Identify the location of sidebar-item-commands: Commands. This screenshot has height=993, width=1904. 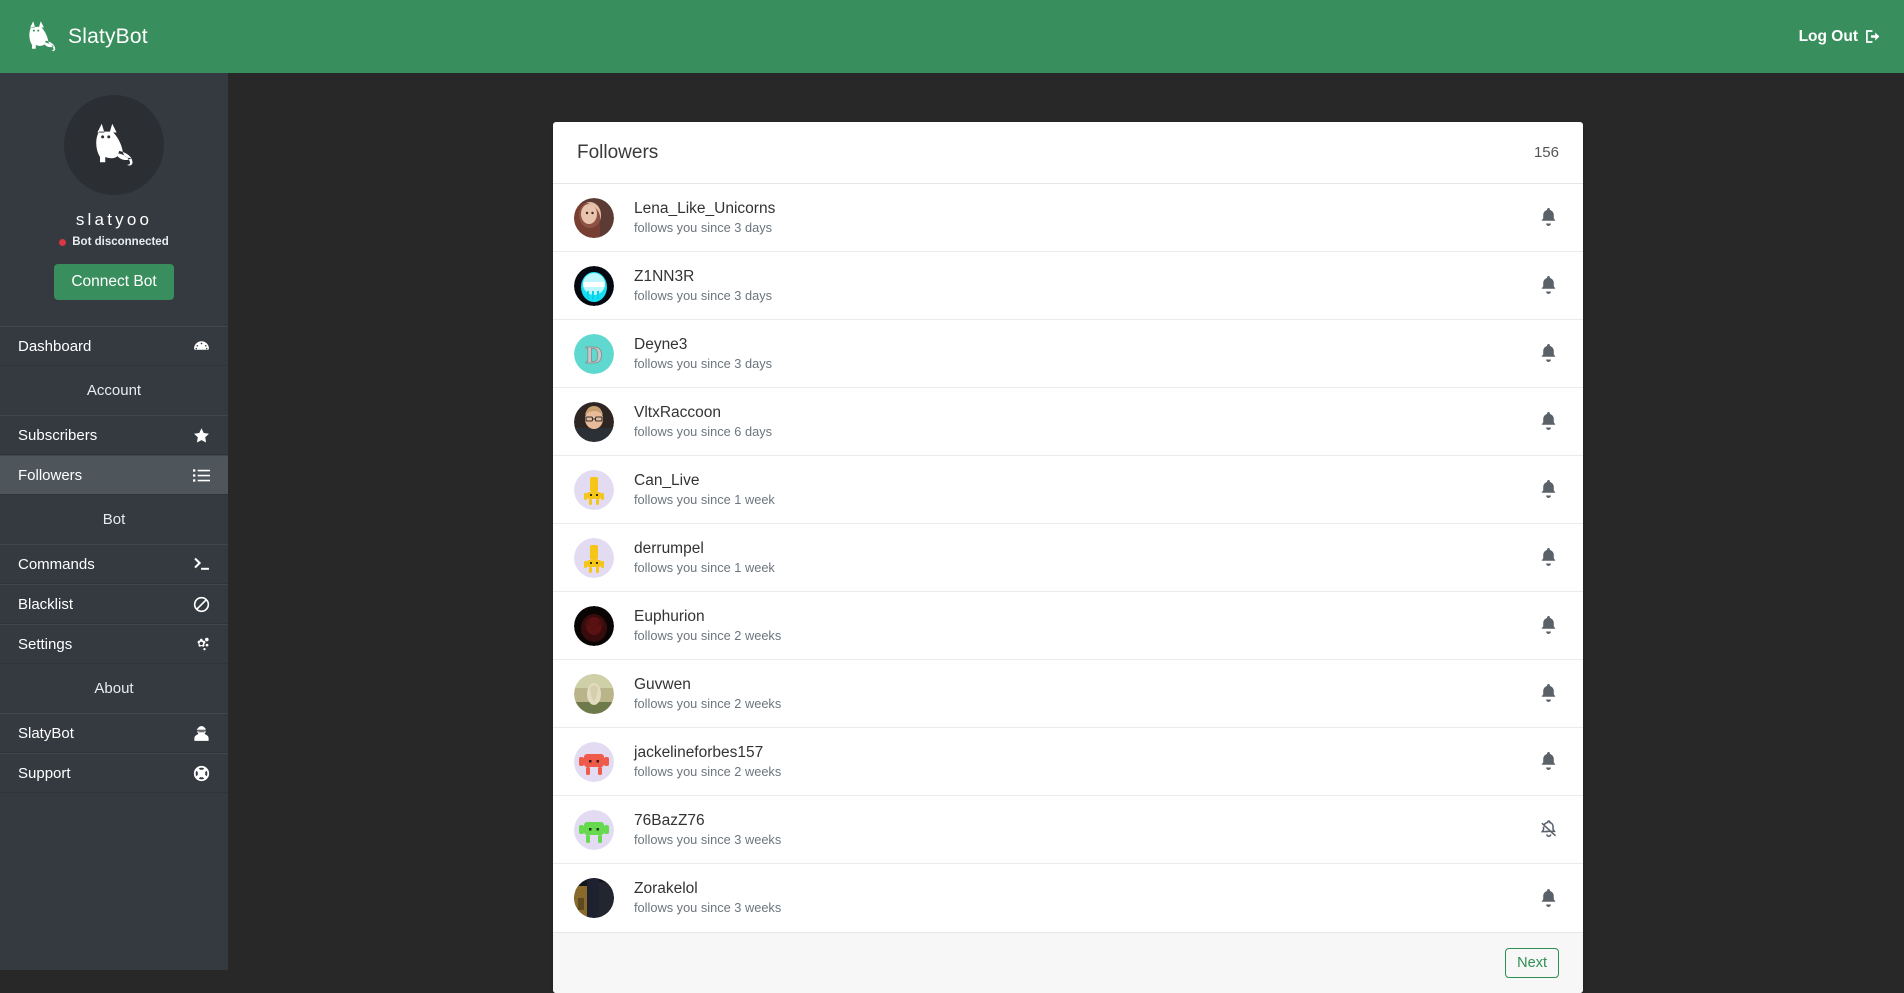
(114, 564).